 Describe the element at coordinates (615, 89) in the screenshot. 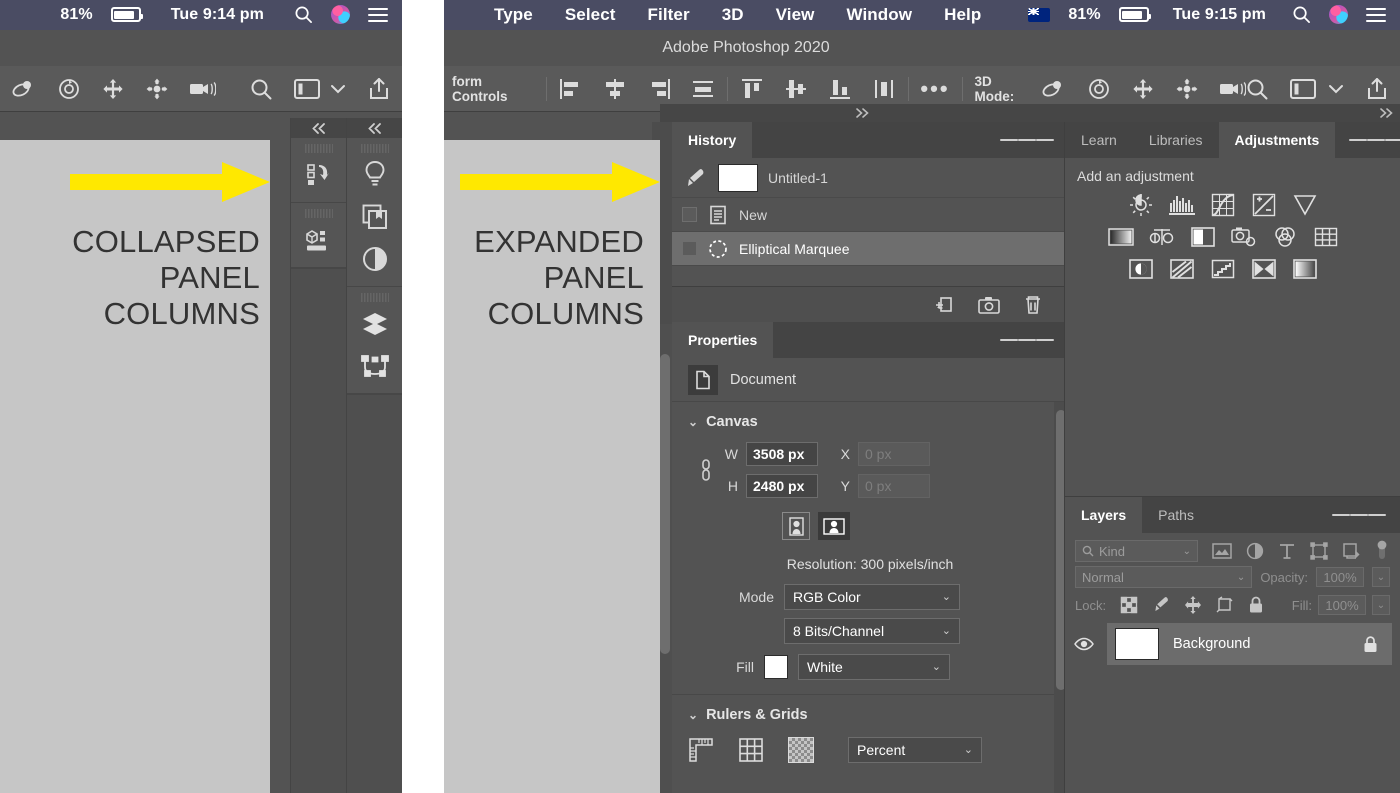

I see `align-horizontal-centers-icon` at that location.